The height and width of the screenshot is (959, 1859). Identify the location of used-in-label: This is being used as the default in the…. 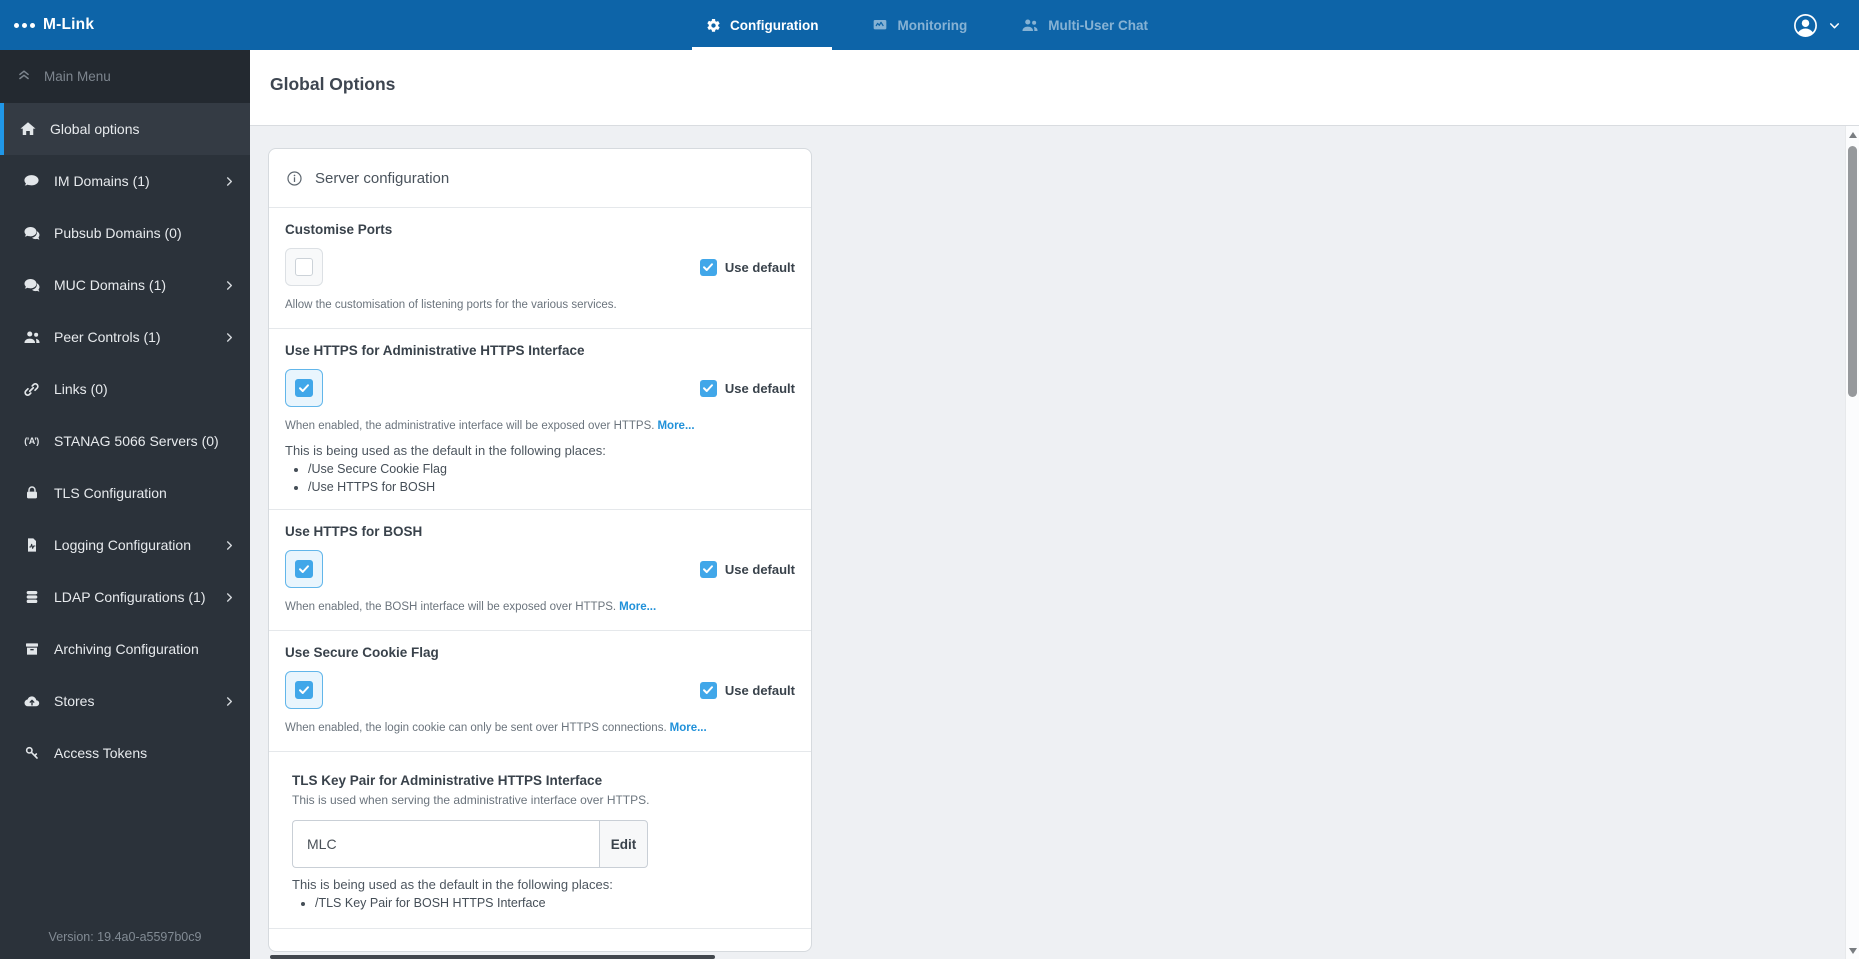
(452, 885).